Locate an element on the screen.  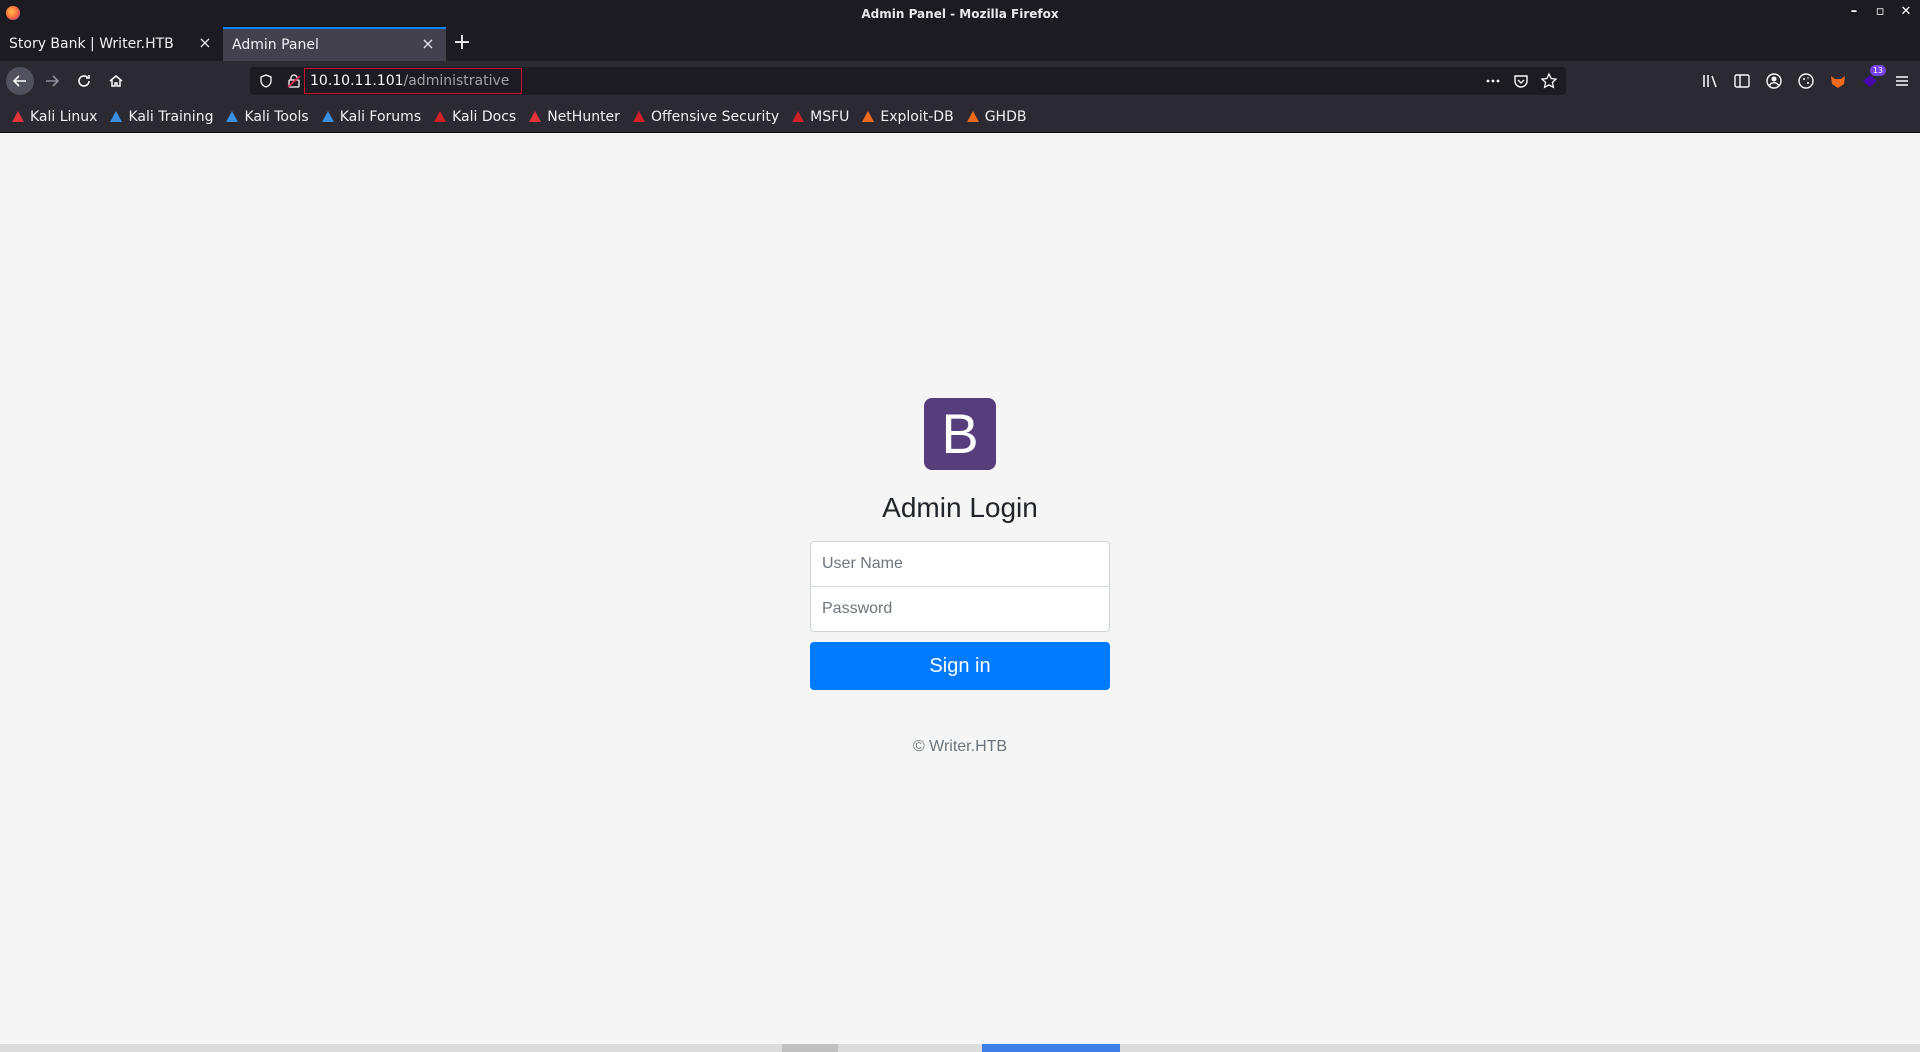
offsec-icon is located at coordinates (638, 116).